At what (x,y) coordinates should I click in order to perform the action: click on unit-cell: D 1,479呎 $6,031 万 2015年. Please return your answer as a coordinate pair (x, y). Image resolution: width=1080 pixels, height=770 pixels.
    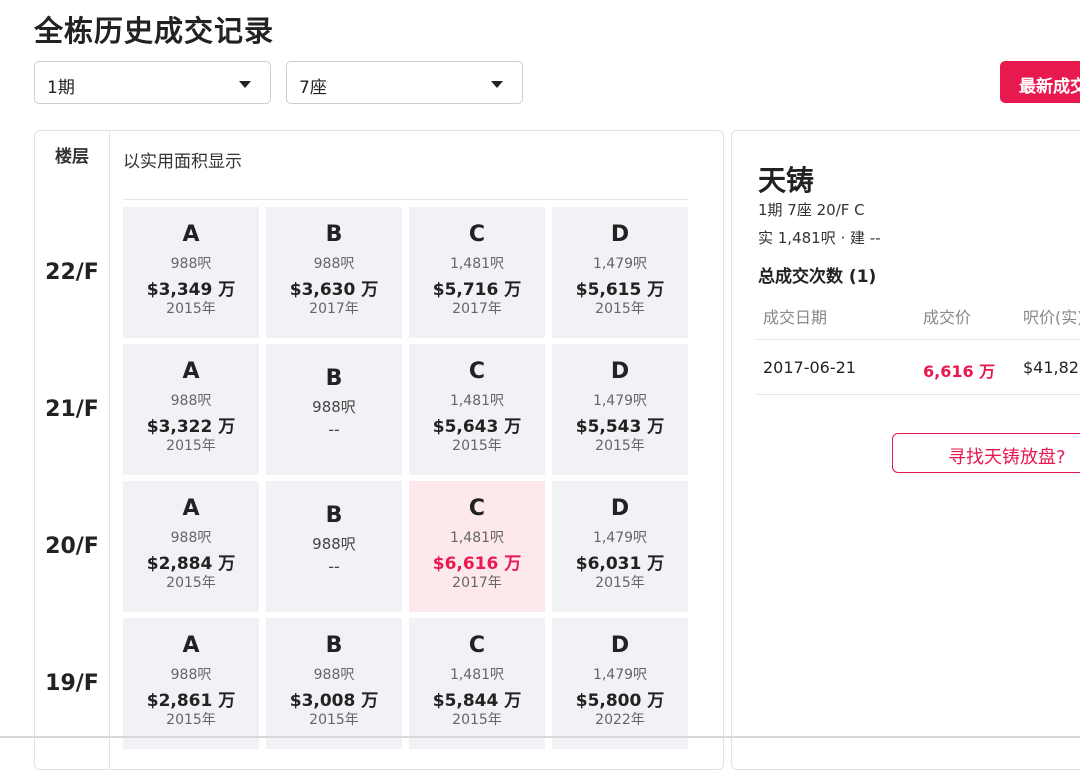
    Looking at the image, I should click on (620, 546).